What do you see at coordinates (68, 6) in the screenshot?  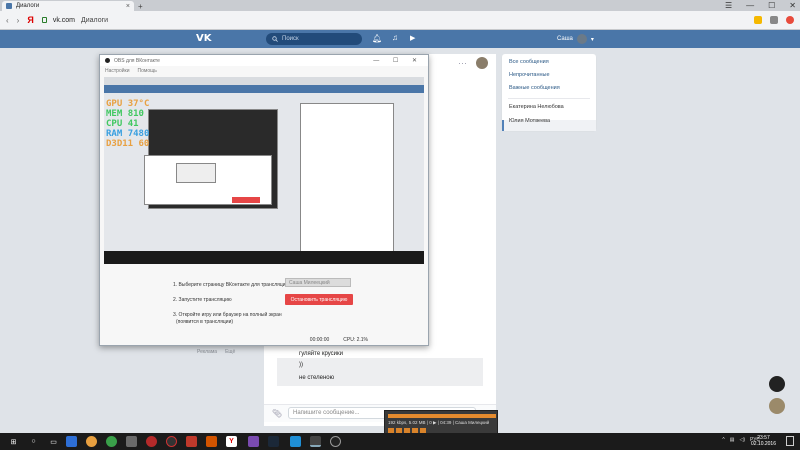 I see `tab-dialogs: Диалоги ×` at bounding box center [68, 6].